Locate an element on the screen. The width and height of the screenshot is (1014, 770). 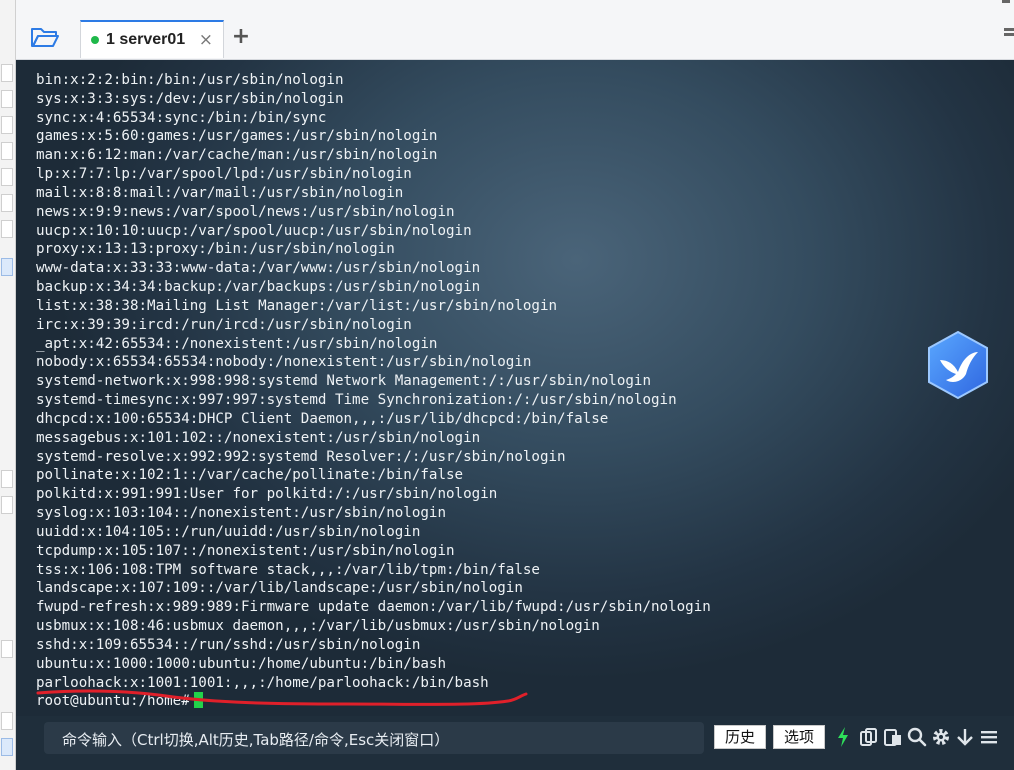
search-icon is located at coordinates (917, 737).